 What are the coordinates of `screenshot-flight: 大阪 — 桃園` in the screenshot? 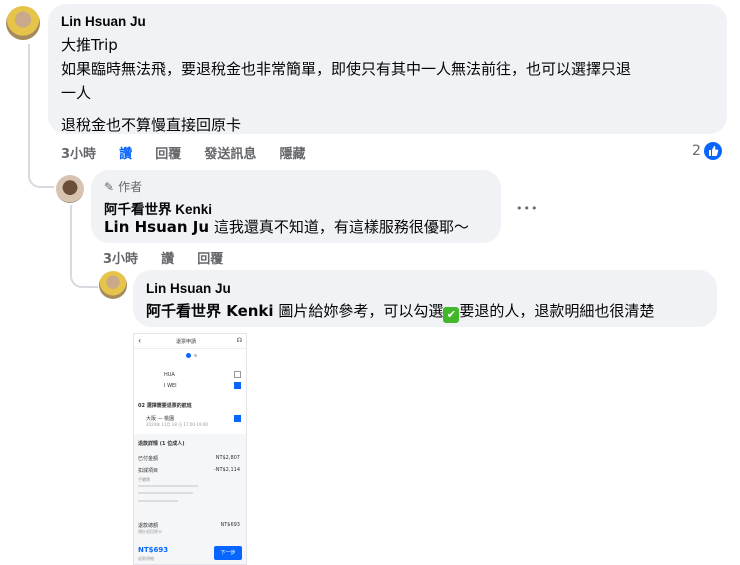 It's located at (160, 419).